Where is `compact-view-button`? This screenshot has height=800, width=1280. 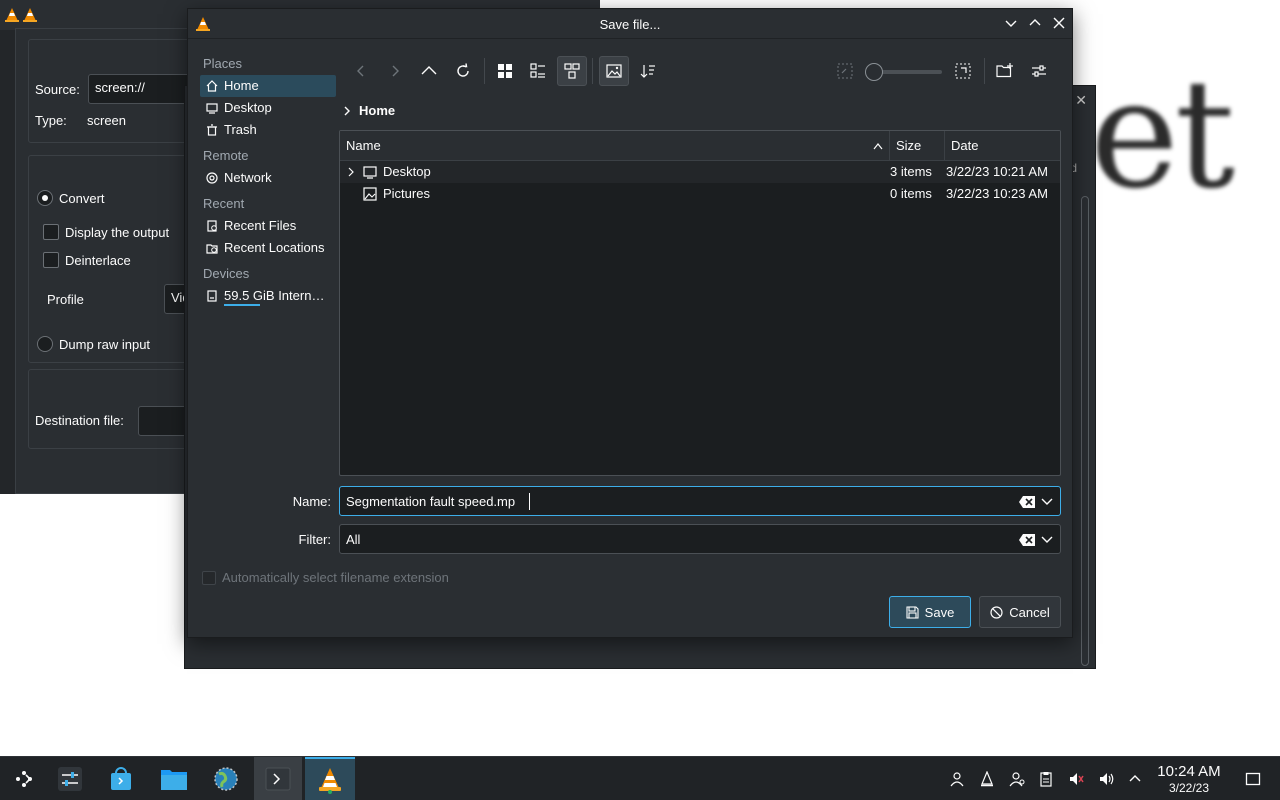 compact-view-button is located at coordinates (538, 71).